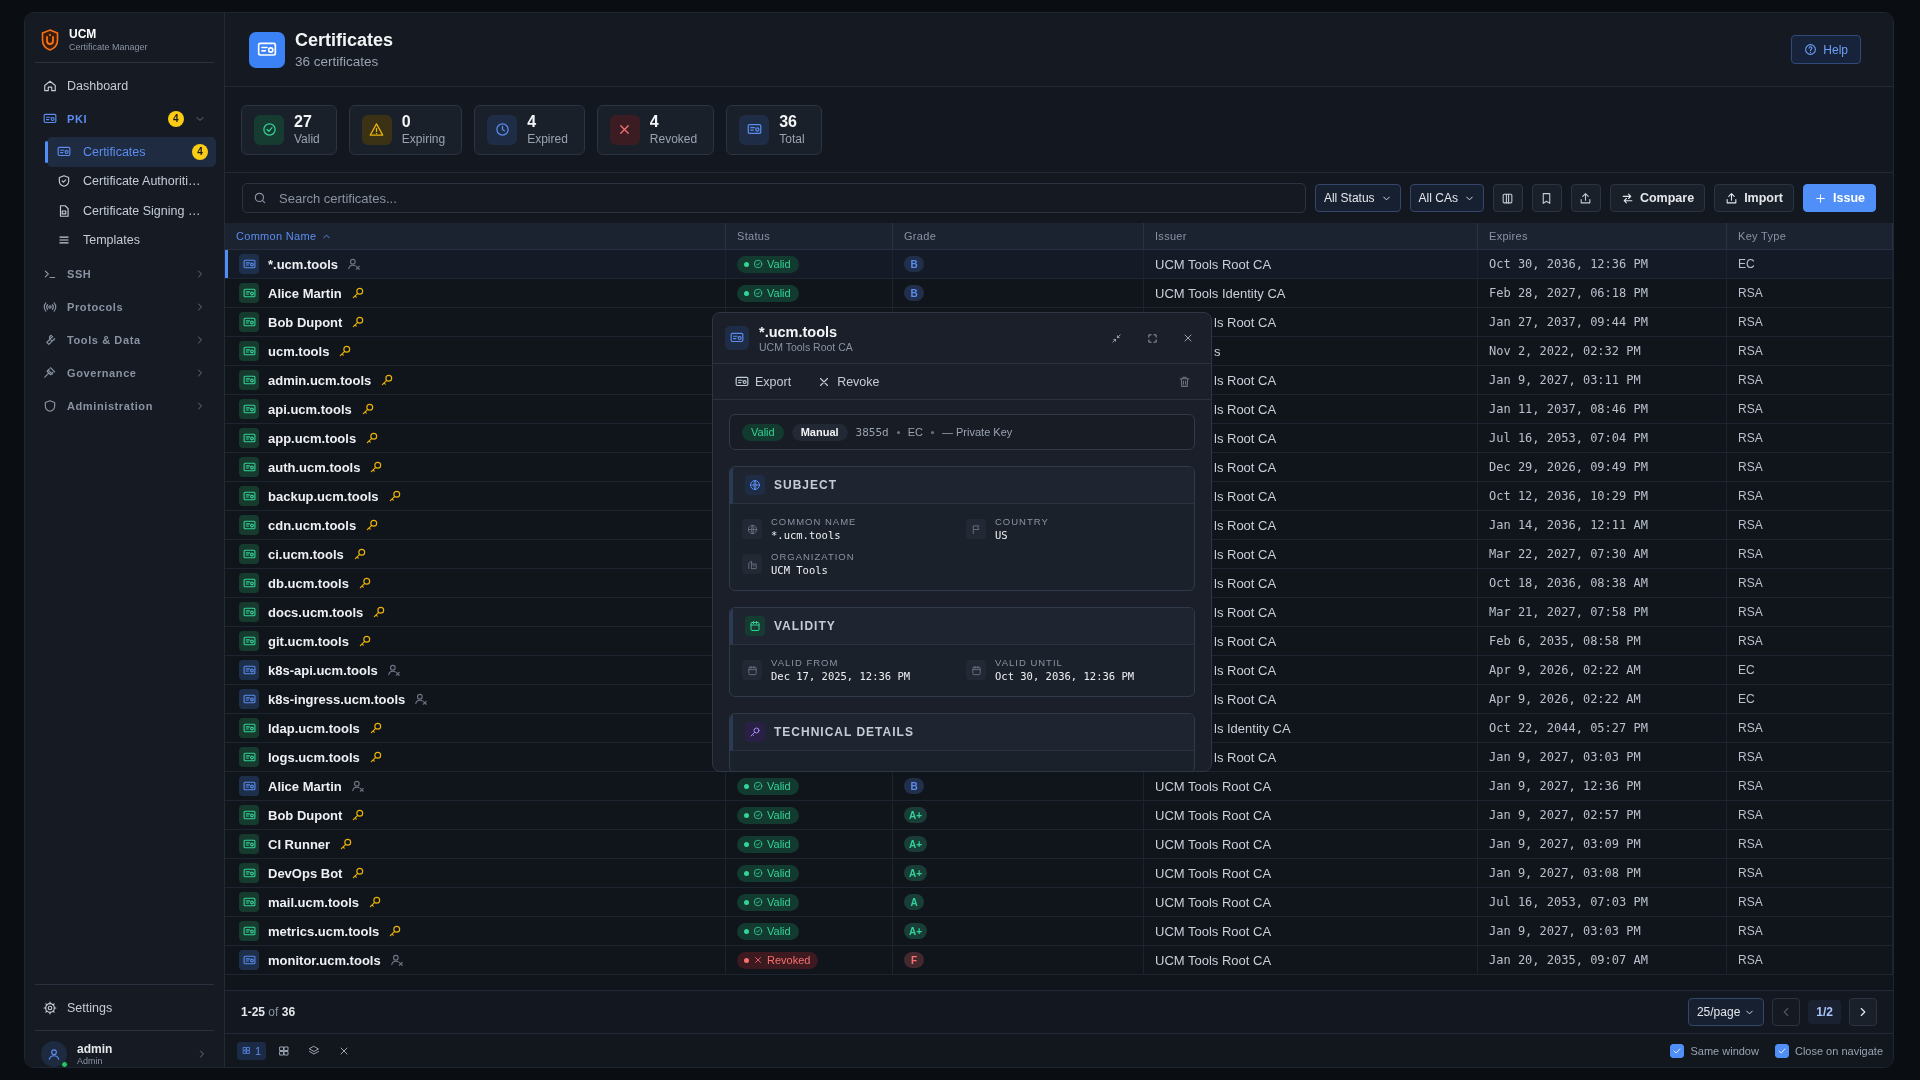 This screenshot has width=1920, height=1080. What do you see at coordinates (50, 85) in the screenshot?
I see `home-icon` at bounding box center [50, 85].